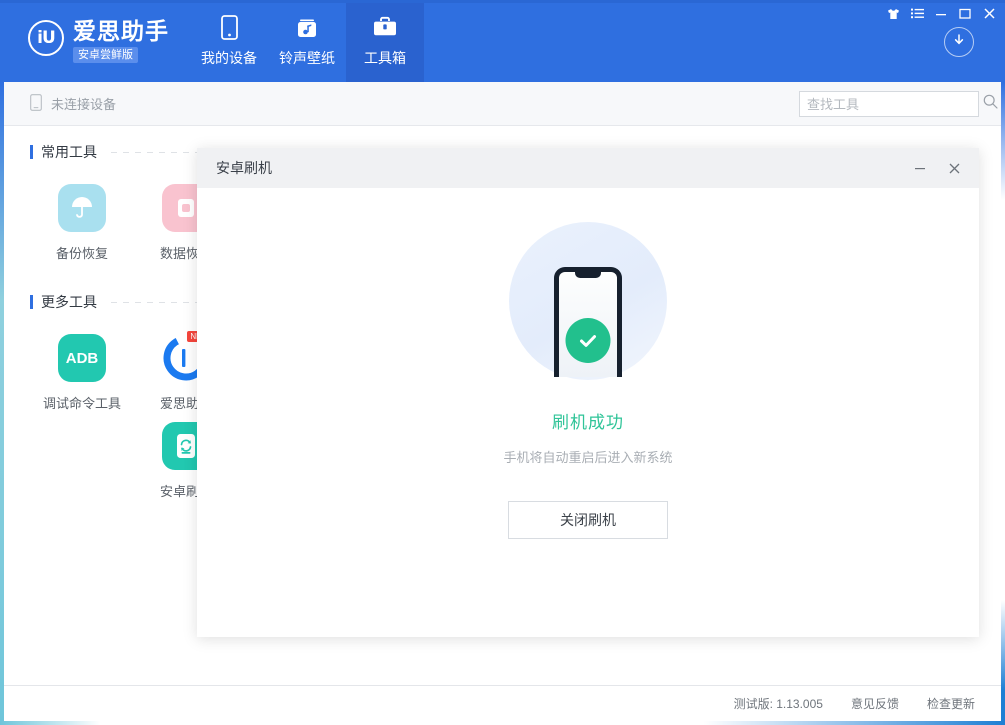 The image size is (1005, 725). What do you see at coordinates (502, 41) in the screenshot?
I see `app-header: iU 爱思助手 安卓尝鲜版 我的设备 铃声壁纸 工具箱` at bounding box center [502, 41].